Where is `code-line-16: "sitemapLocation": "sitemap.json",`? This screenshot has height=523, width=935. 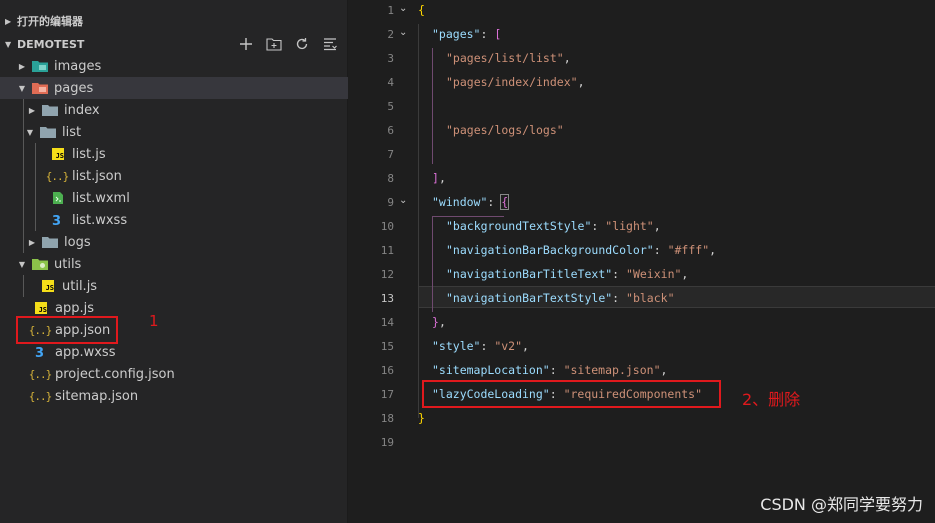 code-line-16: "sitemapLocation": "sitemap.json", is located at coordinates (549, 370).